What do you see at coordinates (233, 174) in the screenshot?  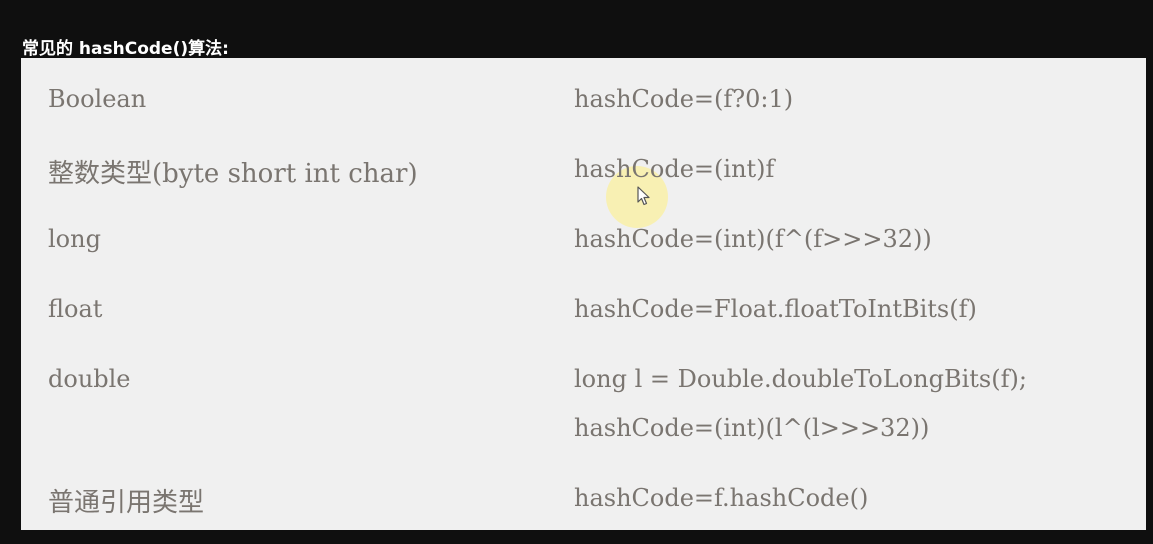 I see `type-integer: 整数类型(byte short int char)` at bounding box center [233, 174].